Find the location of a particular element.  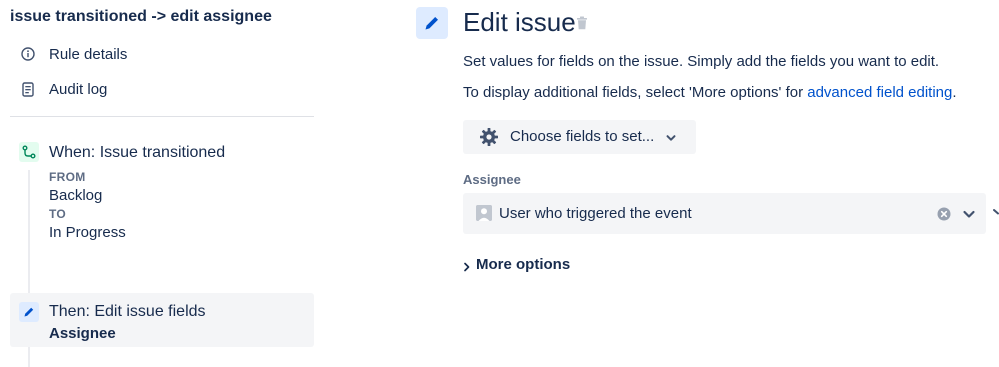

action-component: Then: Edit issue fields Assignee is located at coordinates (162, 320).